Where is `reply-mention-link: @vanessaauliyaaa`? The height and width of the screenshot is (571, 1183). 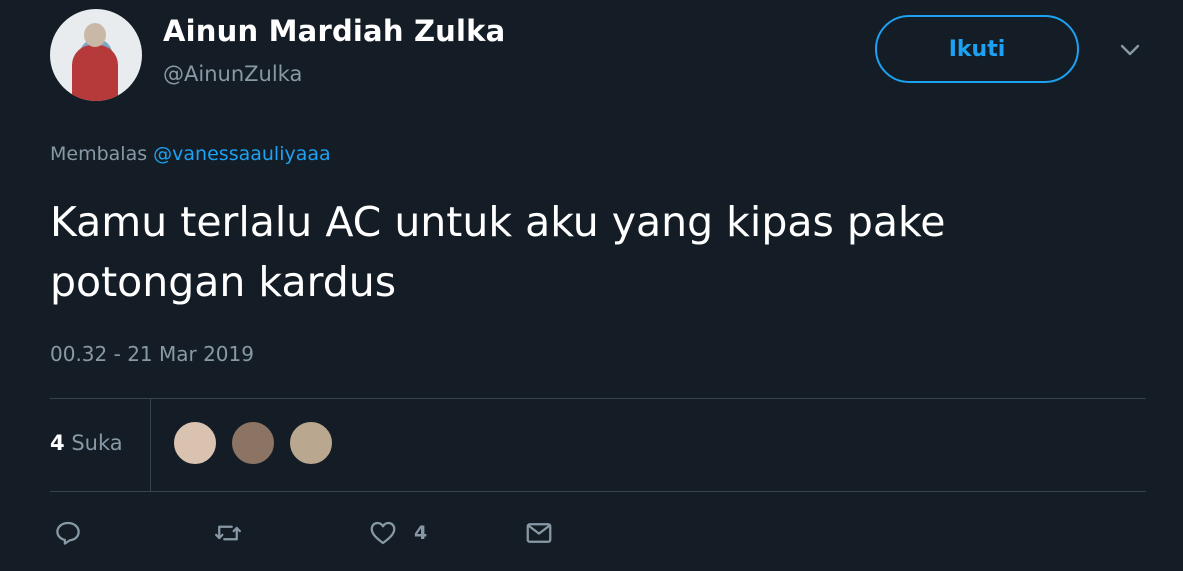 reply-mention-link: @vanessaauliyaaa is located at coordinates (241, 154).